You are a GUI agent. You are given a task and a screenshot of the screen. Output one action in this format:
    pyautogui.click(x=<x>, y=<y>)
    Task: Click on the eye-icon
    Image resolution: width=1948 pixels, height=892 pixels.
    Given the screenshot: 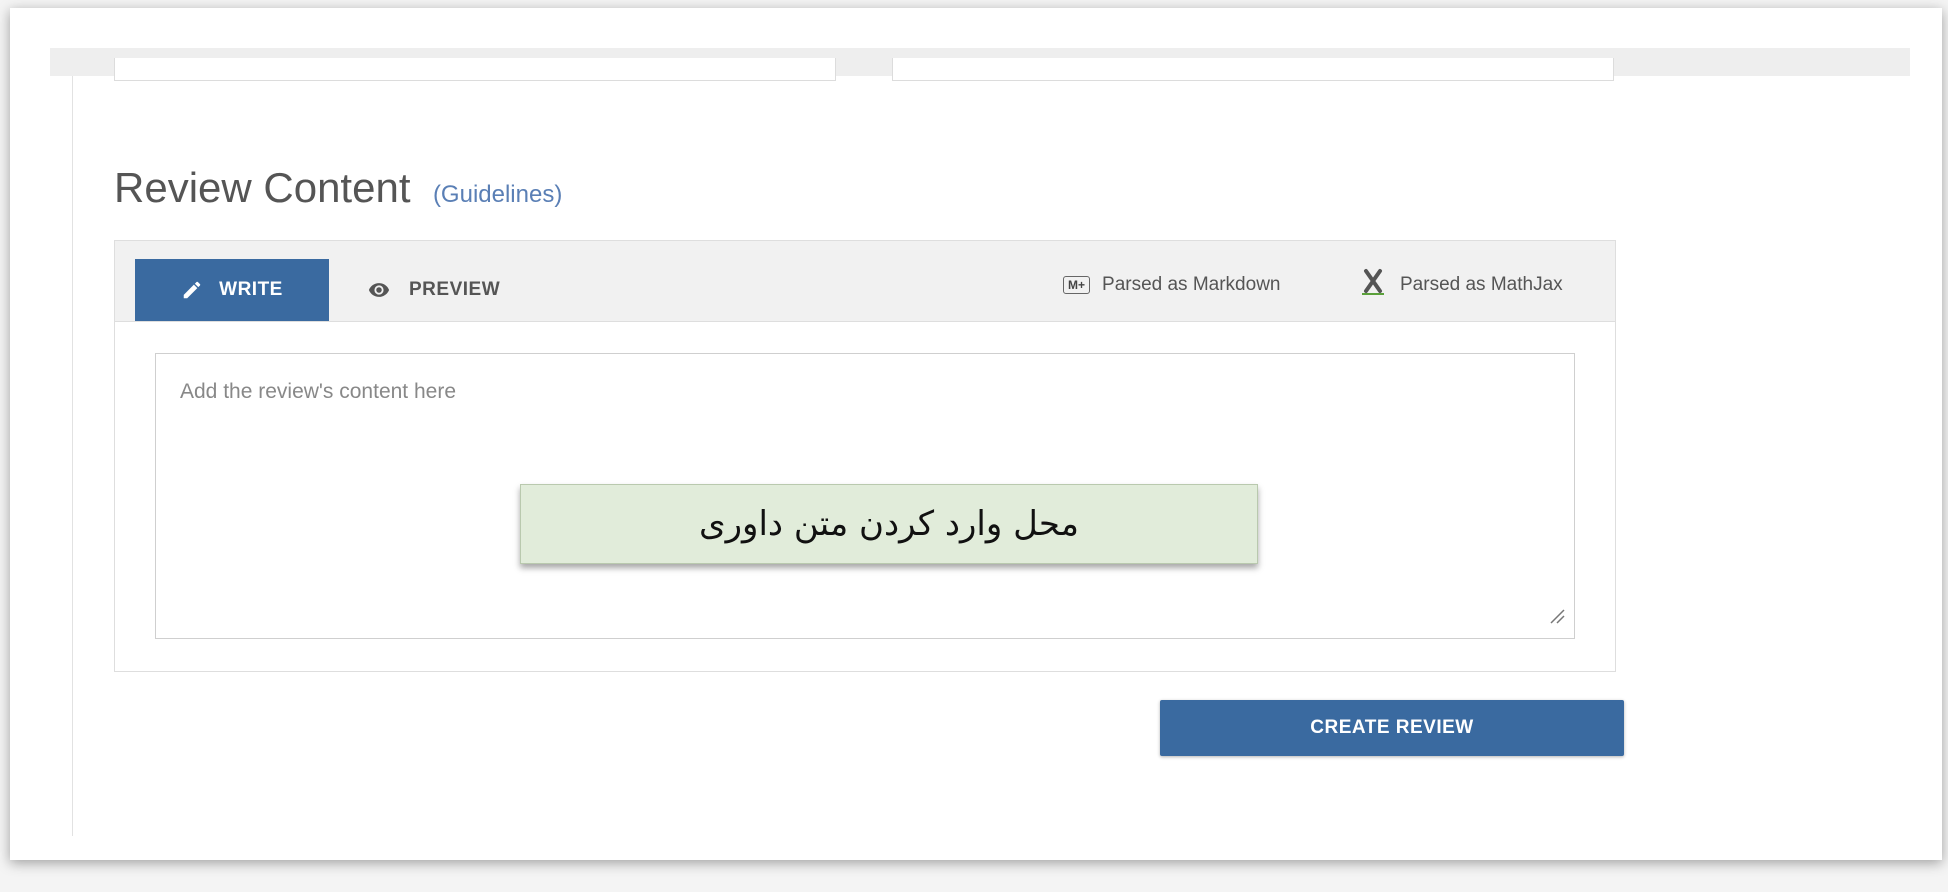 What is the action you would take?
    pyautogui.click(x=379, y=290)
    